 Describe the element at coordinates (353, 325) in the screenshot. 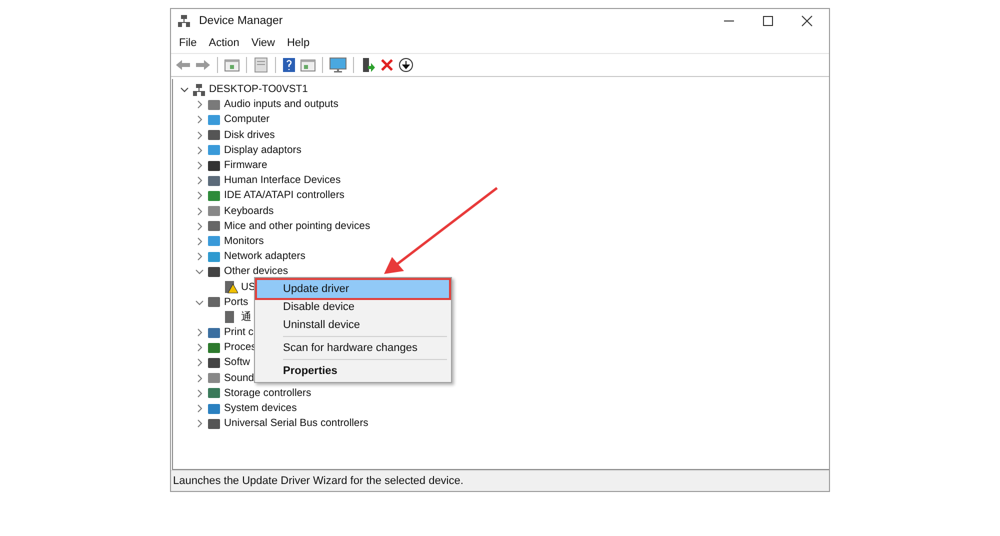

I see `context-menu-item: Uninstall device` at that location.